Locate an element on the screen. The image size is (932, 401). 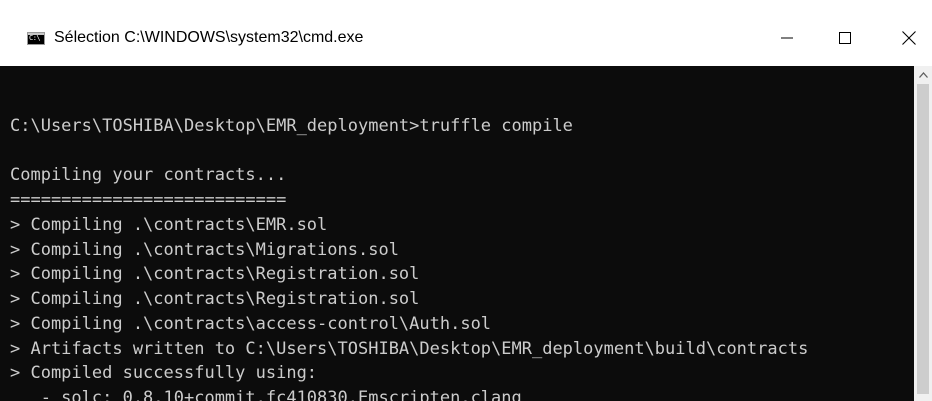
console-line: > Compiled successfully using: is located at coordinates (164, 373).